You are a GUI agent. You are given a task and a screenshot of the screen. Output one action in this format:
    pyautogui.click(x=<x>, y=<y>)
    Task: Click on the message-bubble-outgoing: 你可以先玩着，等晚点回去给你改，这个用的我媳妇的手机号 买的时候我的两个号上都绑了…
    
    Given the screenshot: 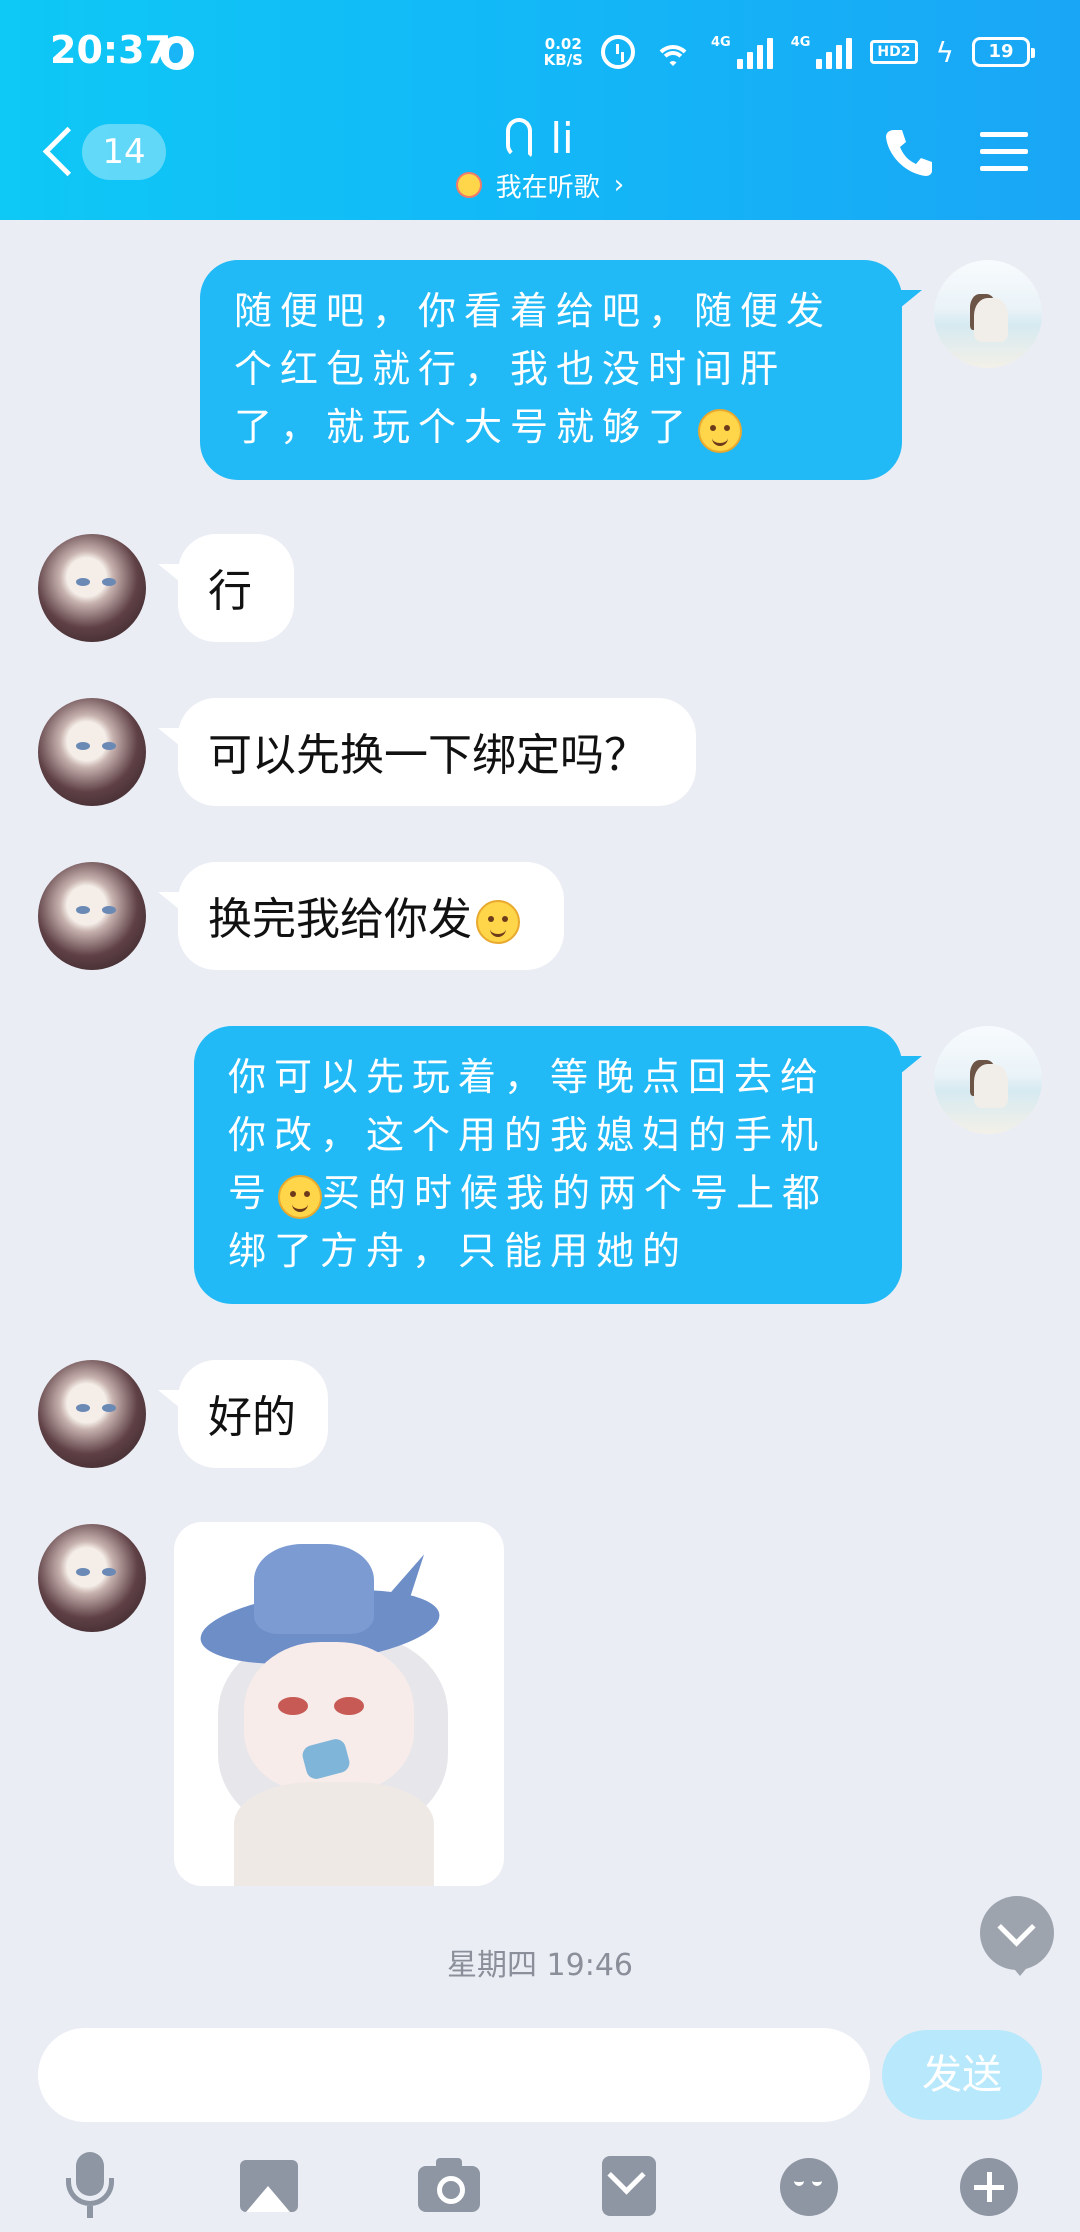 What is the action you would take?
    pyautogui.click(x=548, y=1165)
    